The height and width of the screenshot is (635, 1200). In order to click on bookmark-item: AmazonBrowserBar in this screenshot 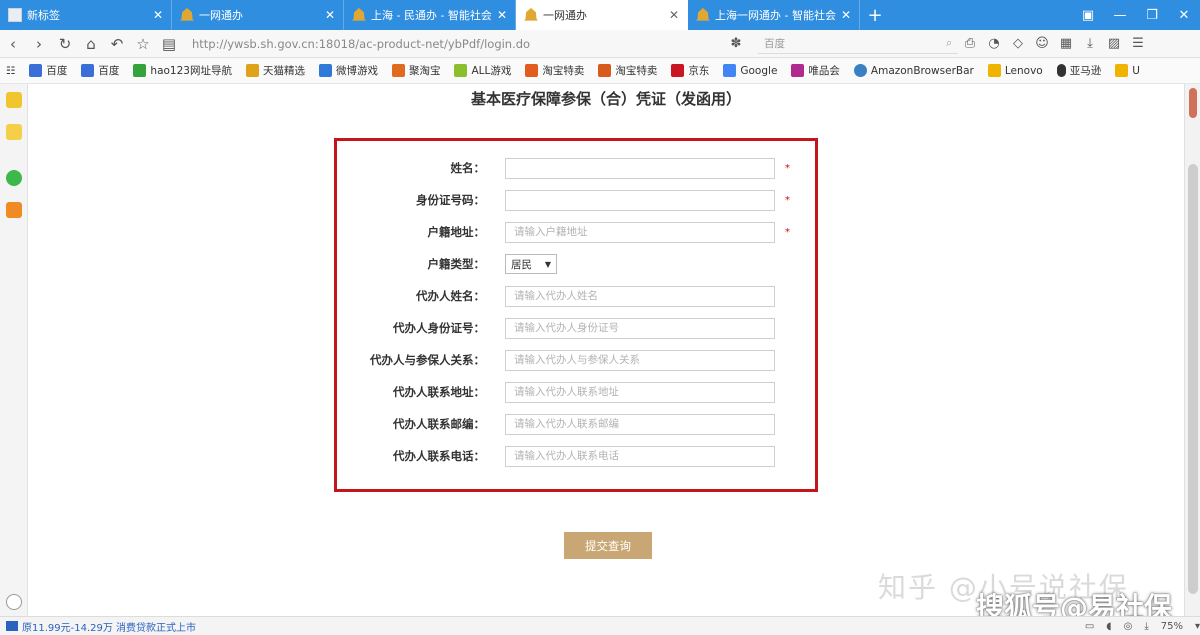, I will do `click(913, 70)`.